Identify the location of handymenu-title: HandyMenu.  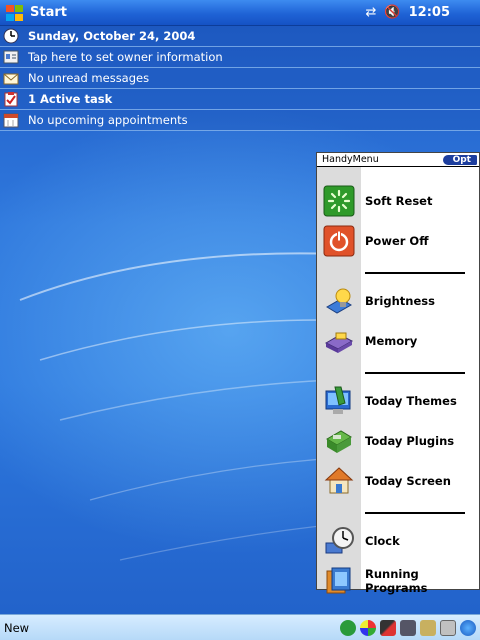
(350, 159).